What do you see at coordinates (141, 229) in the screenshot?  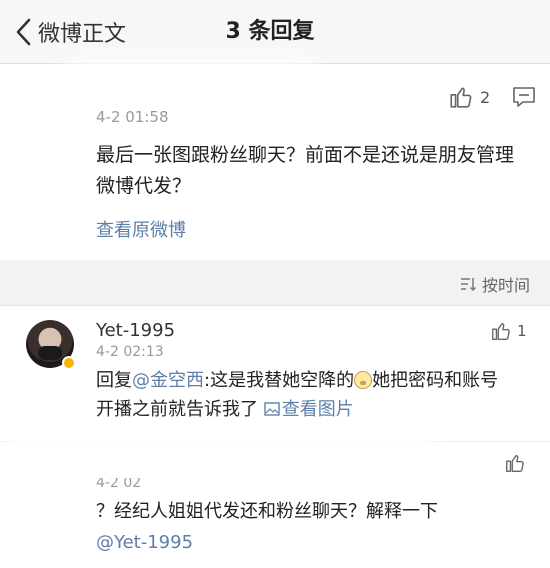 I see `view-original-link: 查看原微博` at bounding box center [141, 229].